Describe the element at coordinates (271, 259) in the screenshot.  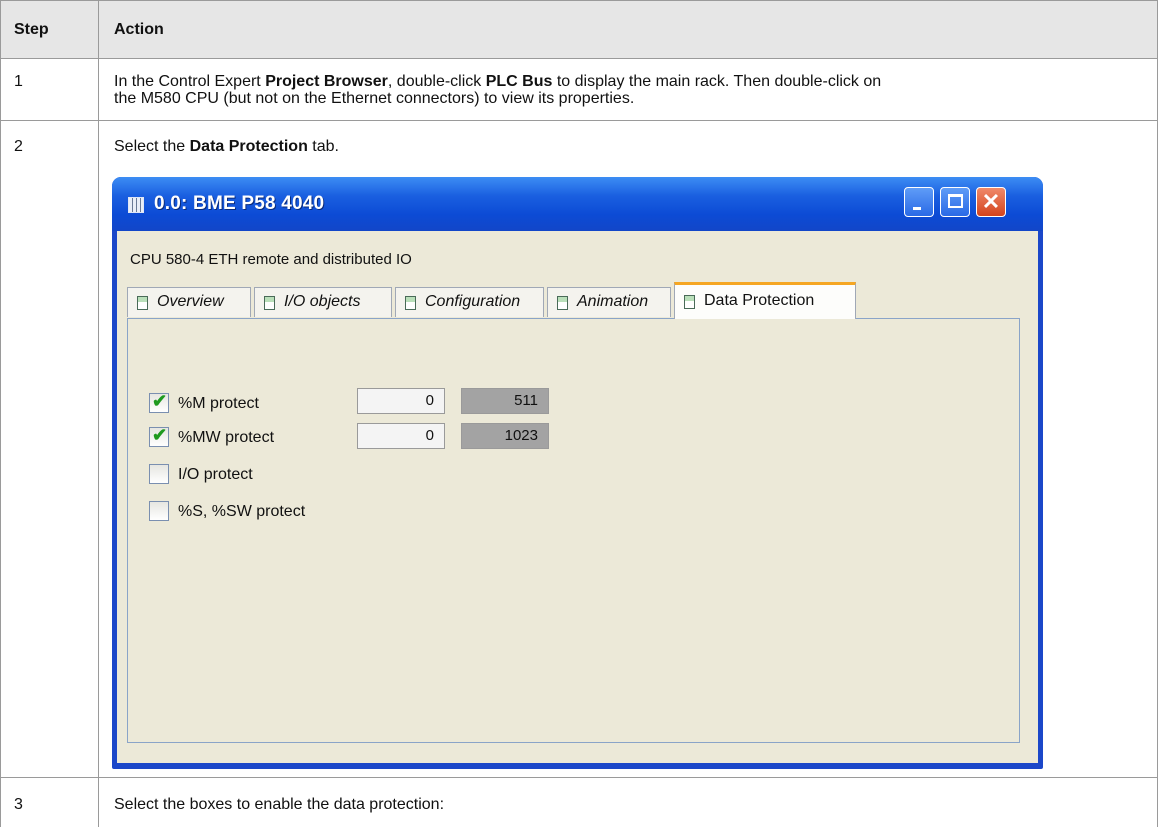
I see `cpu-description: CPU 580-4 ETH remote and distributed IO` at that location.